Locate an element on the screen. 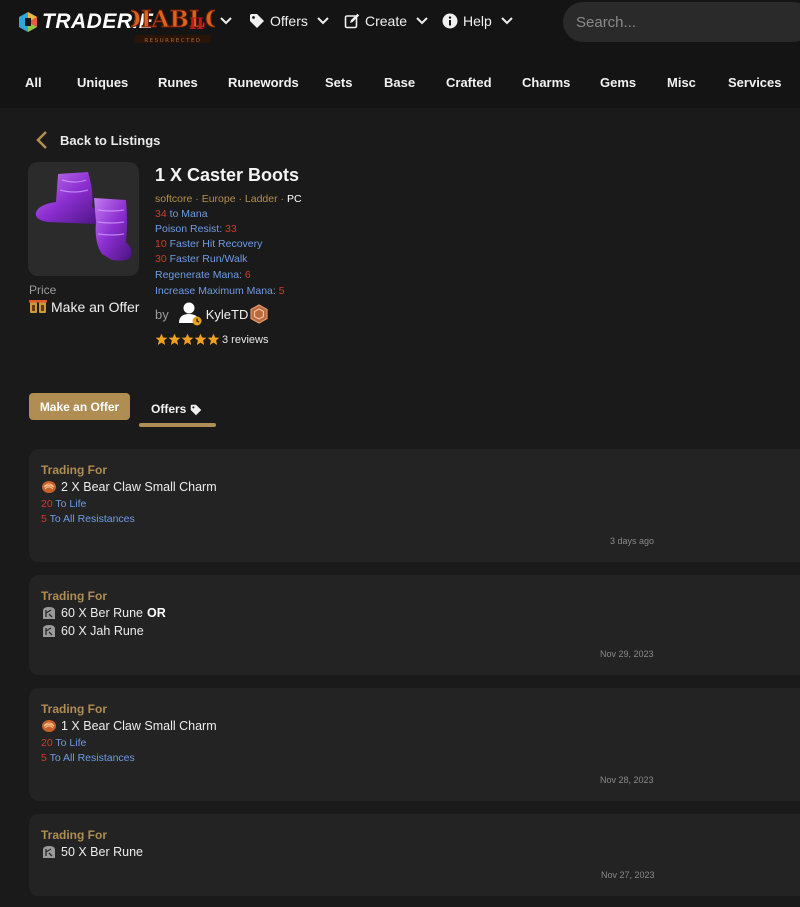  category-services: Services is located at coordinates (755, 82).